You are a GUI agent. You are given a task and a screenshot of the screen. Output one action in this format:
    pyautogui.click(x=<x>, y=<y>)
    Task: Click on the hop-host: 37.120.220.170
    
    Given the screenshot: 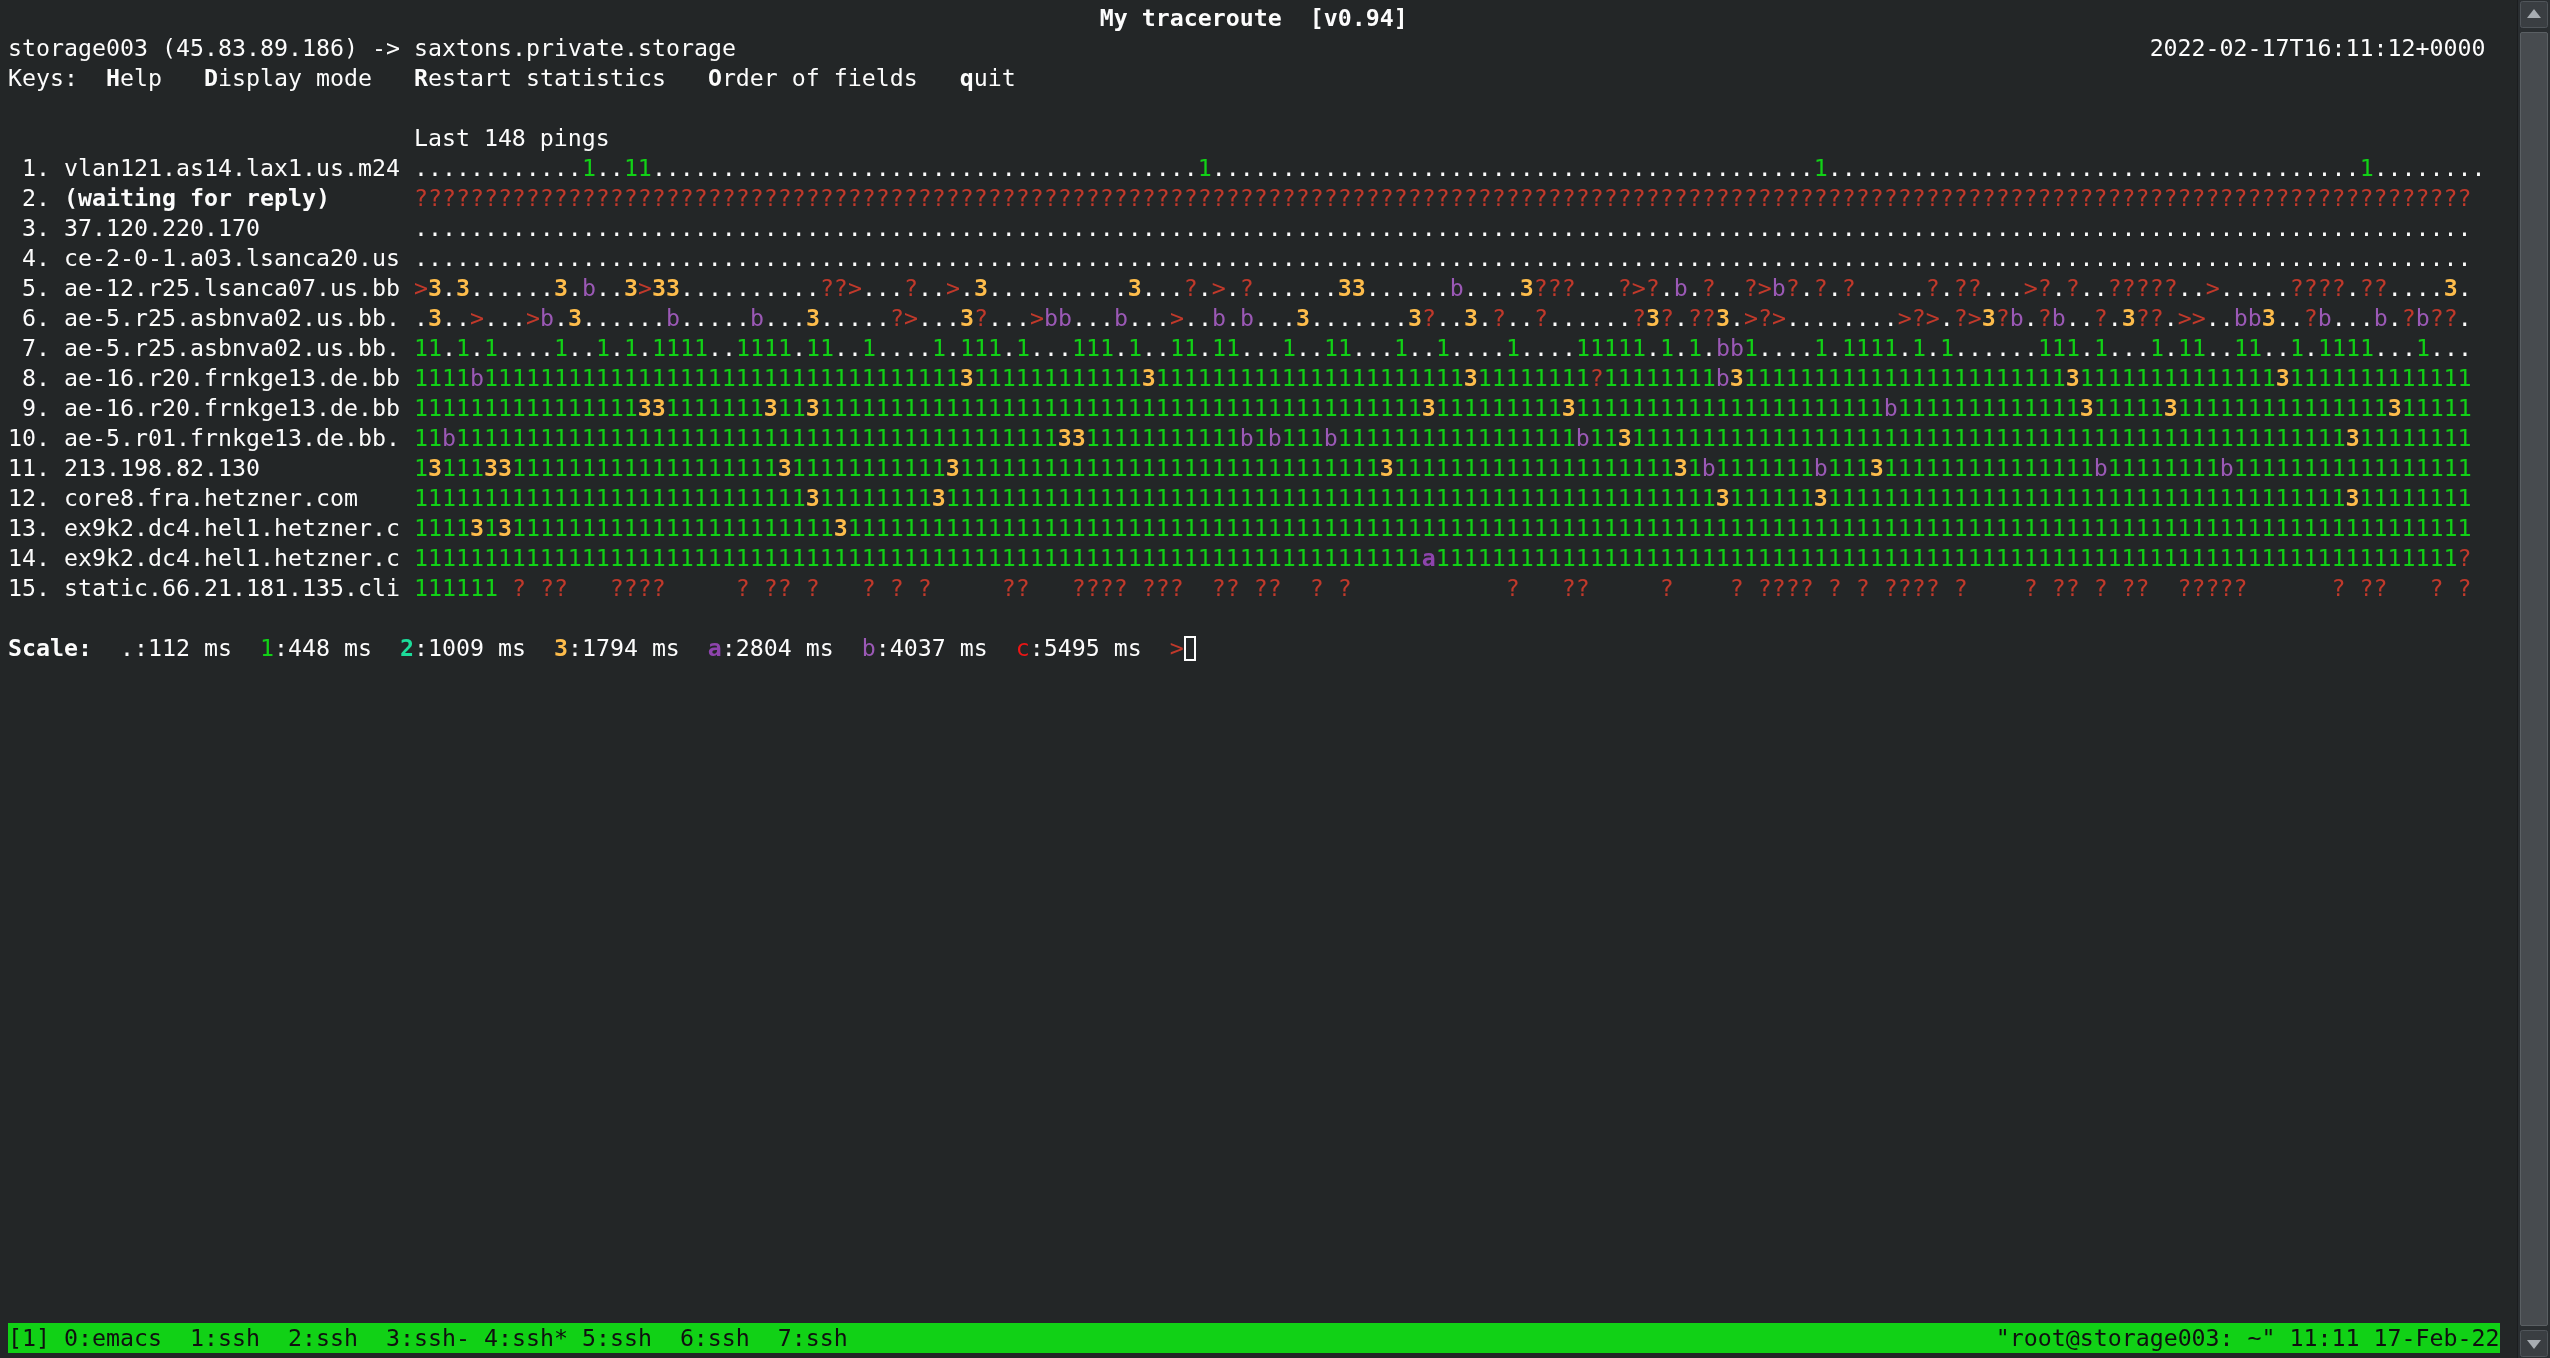 What is the action you would take?
    pyautogui.click(x=161, y=228)
    